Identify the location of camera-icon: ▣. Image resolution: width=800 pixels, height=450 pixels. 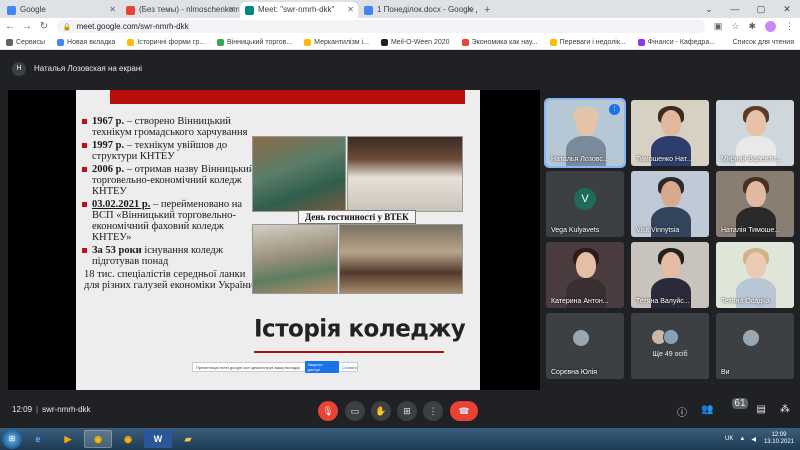
(718, 26).